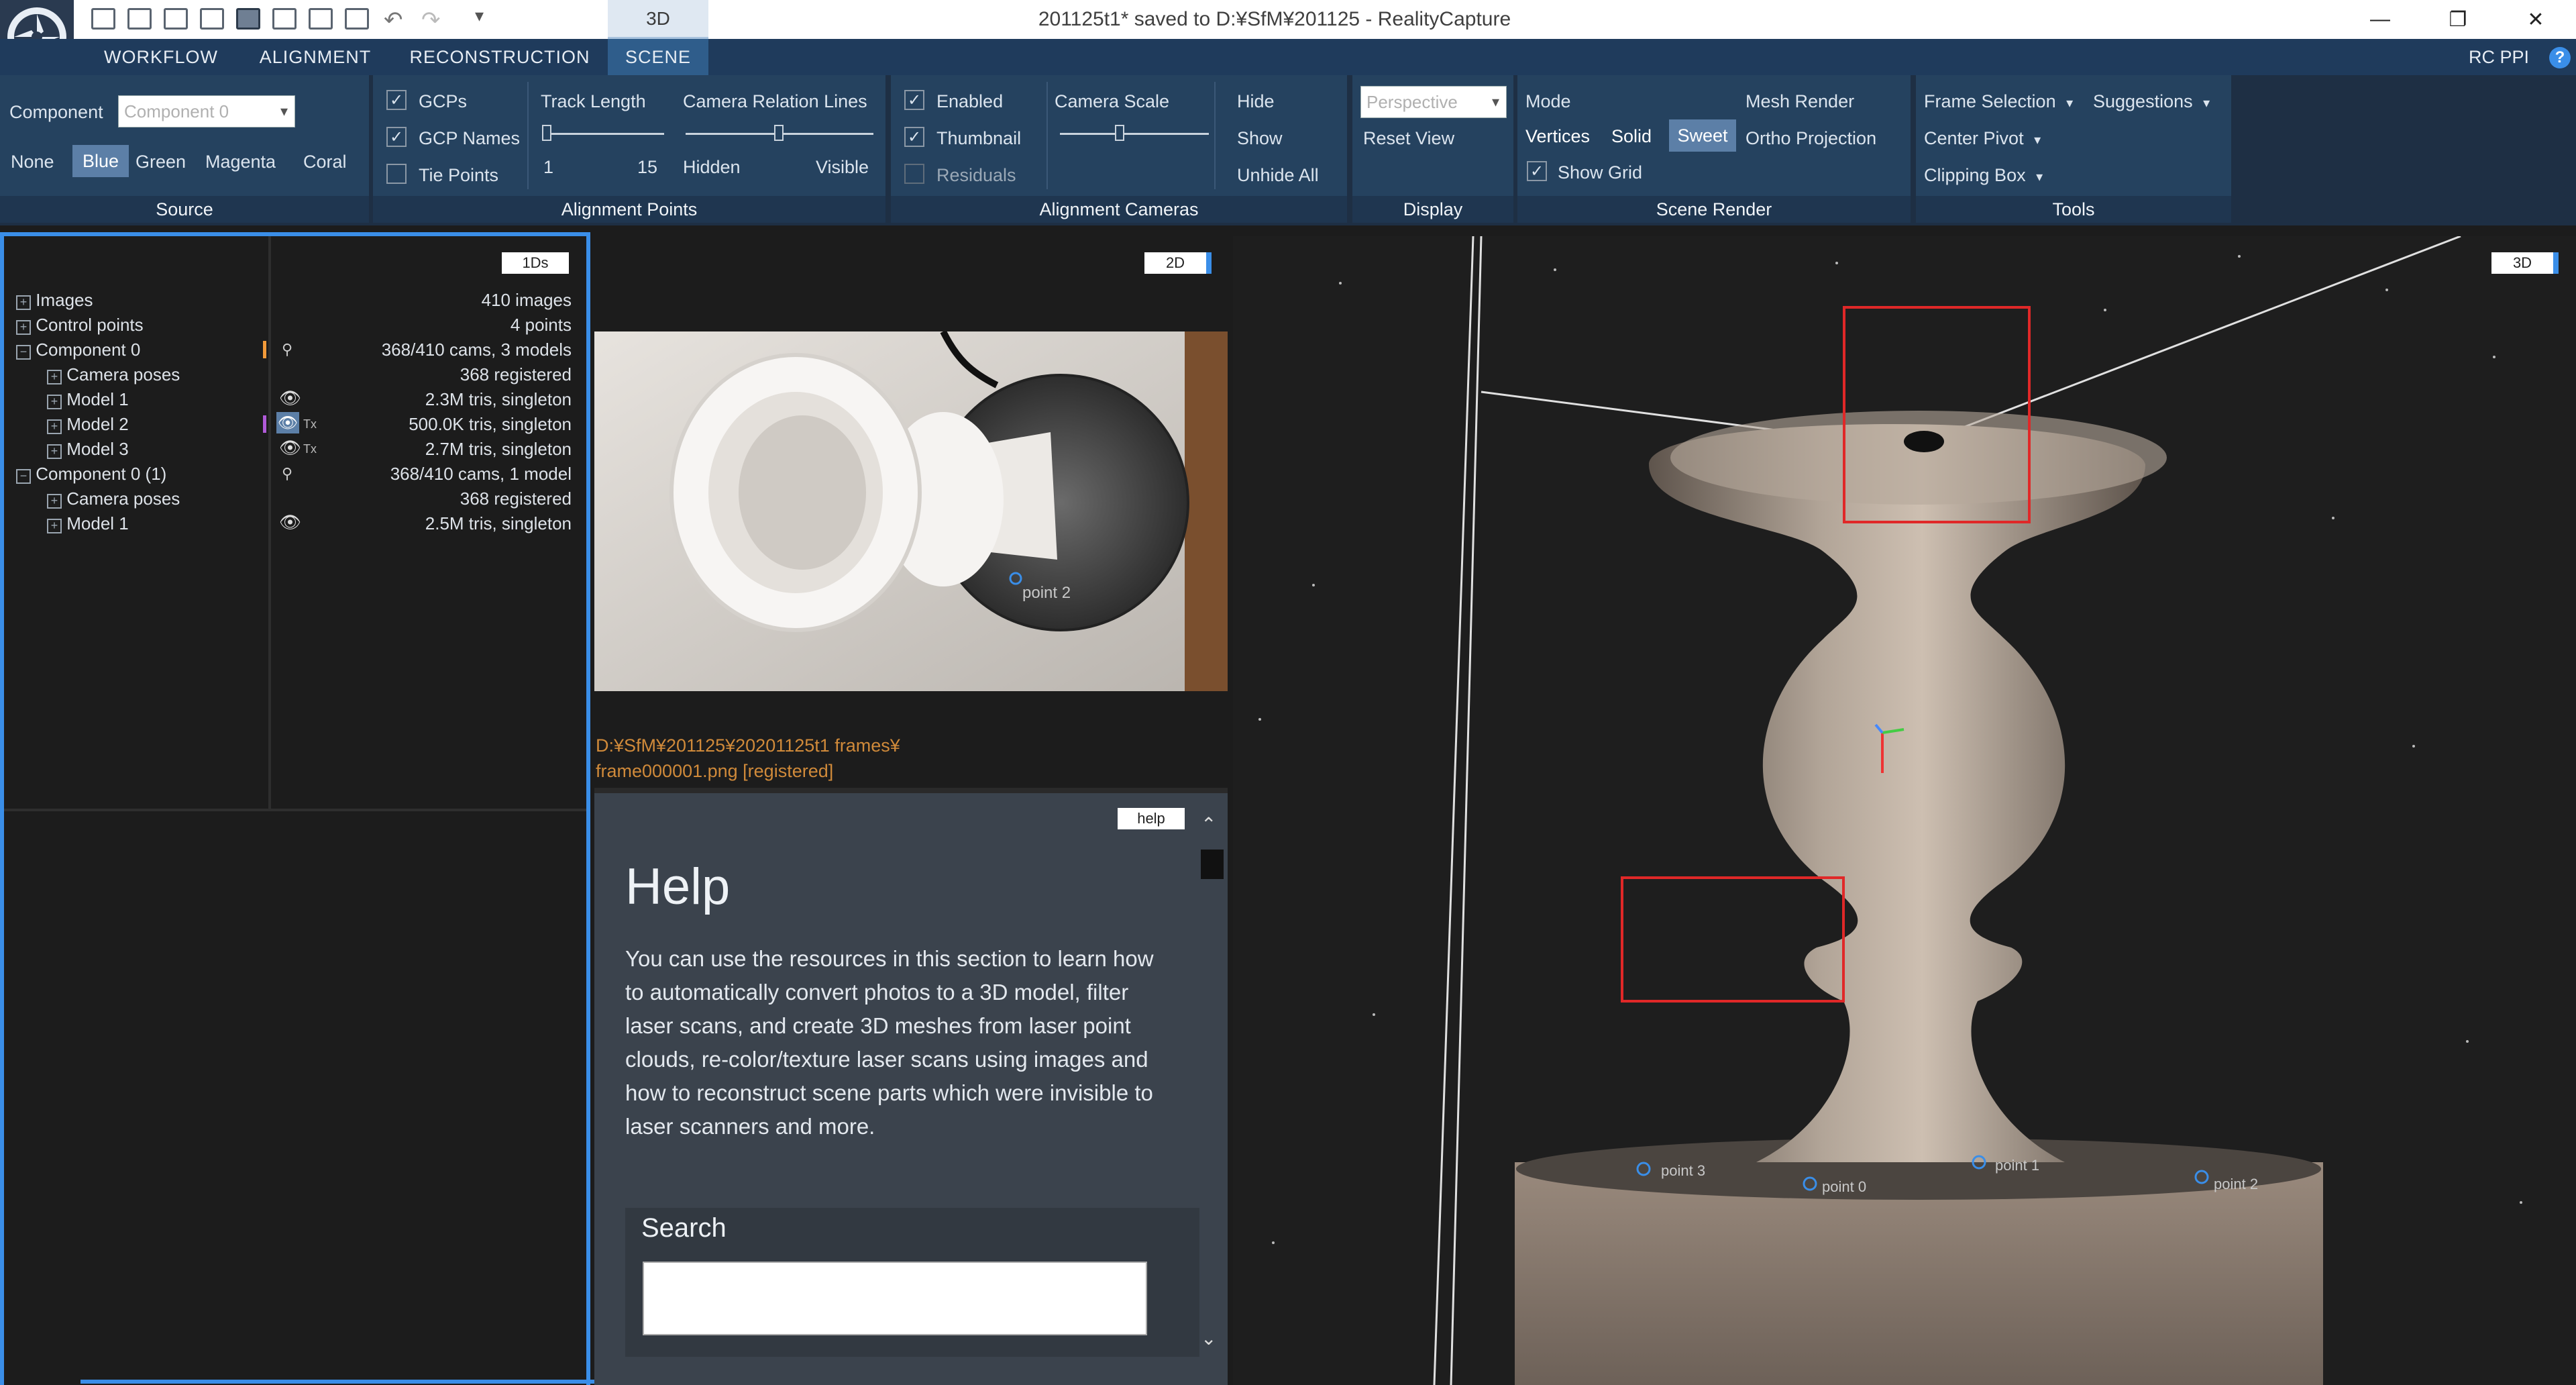 This screenshot has height=1385, width=2576. I want to click on frame-image, so click(911, 511).